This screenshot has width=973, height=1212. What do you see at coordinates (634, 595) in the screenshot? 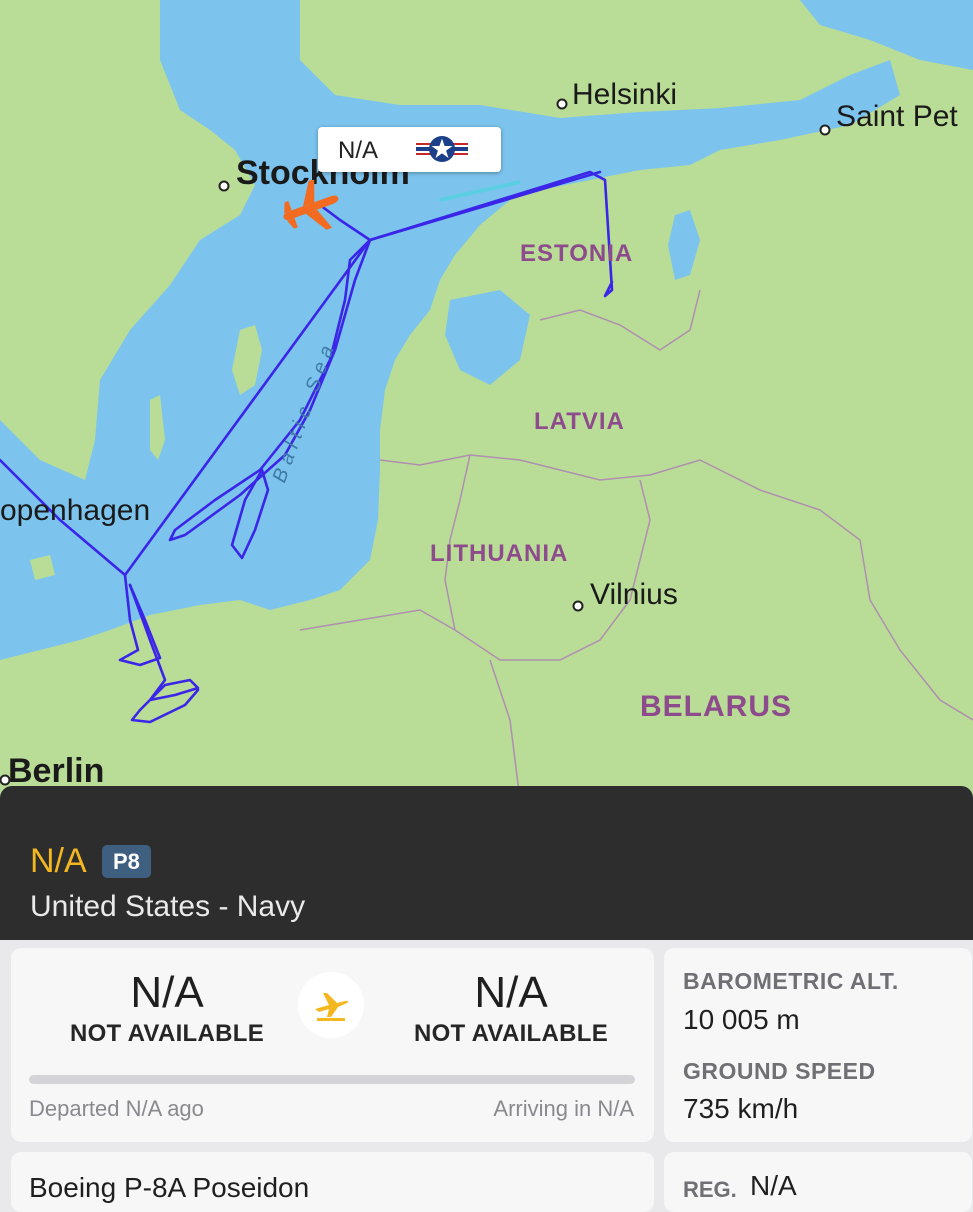
I see `city-label-vilnius: Vilnius` at bounding box center [634, 595].